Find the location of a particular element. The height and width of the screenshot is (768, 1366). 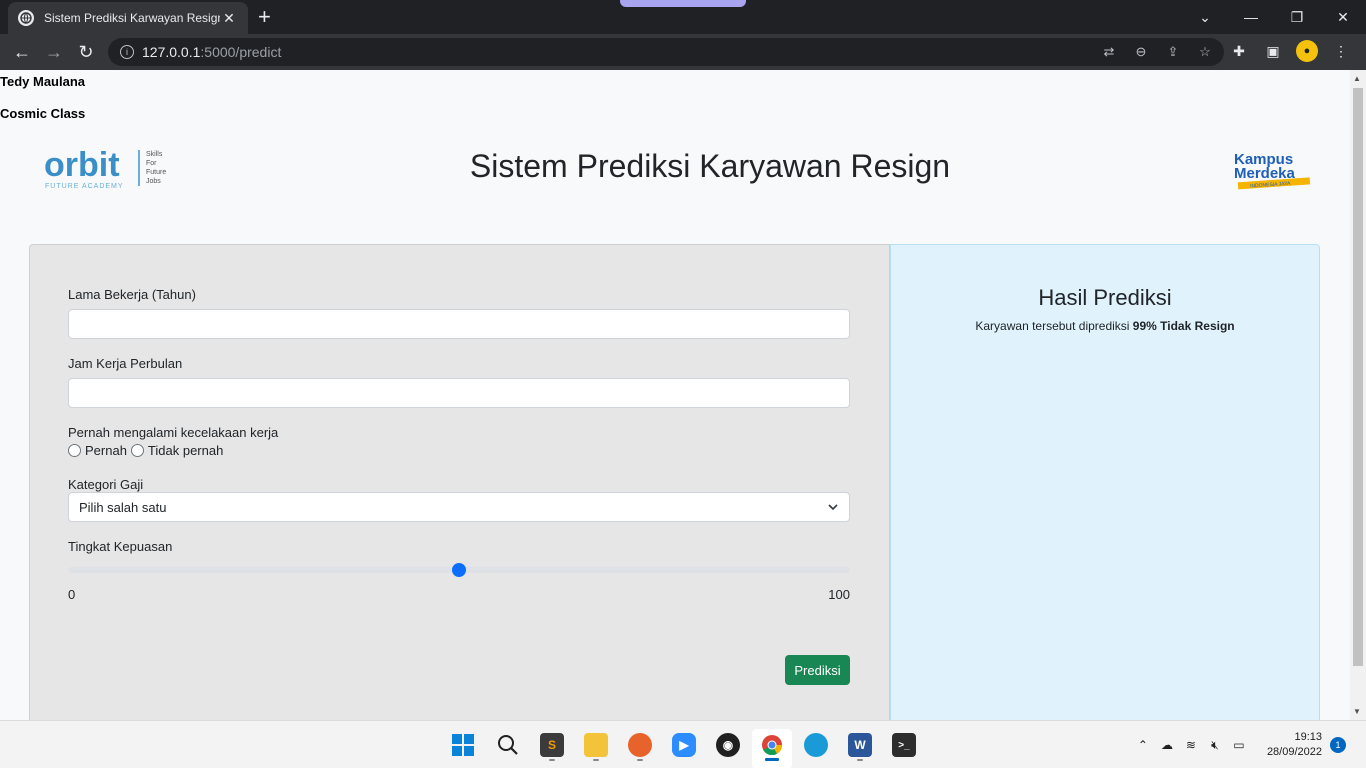

address-bar: i 127.0.0.1:5000/predict ⇄ ⊖ ⇪ ☆ is located at coordinates (666, 52).